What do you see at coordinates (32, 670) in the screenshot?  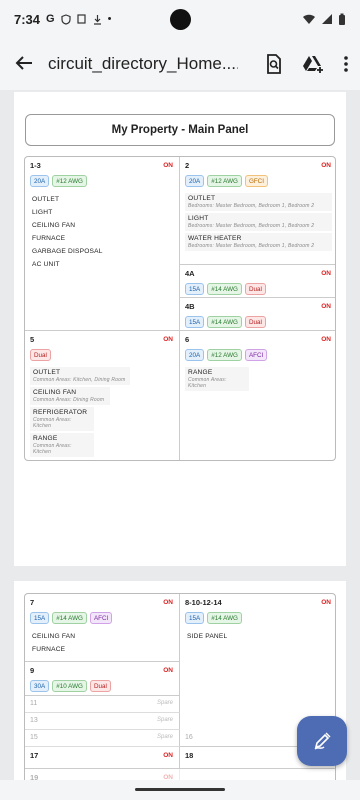 I see `circuit-number: 9` at bounding box center [32, 670].